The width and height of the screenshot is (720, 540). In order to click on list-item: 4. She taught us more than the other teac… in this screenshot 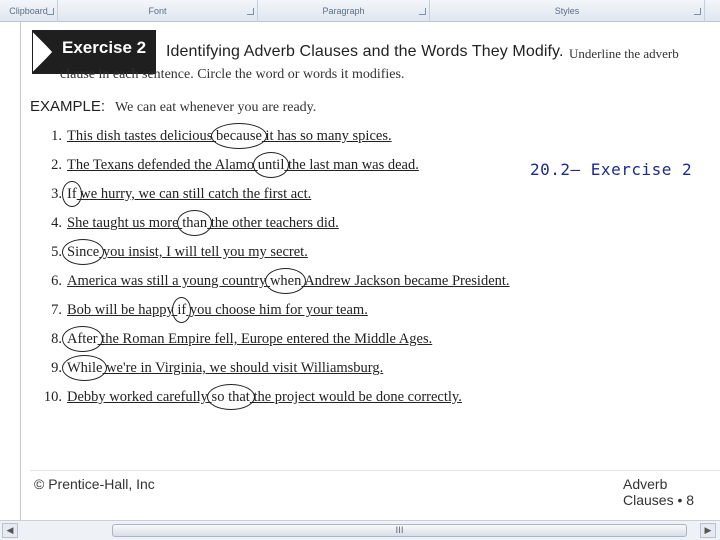, I will do `click(184, 223)`.